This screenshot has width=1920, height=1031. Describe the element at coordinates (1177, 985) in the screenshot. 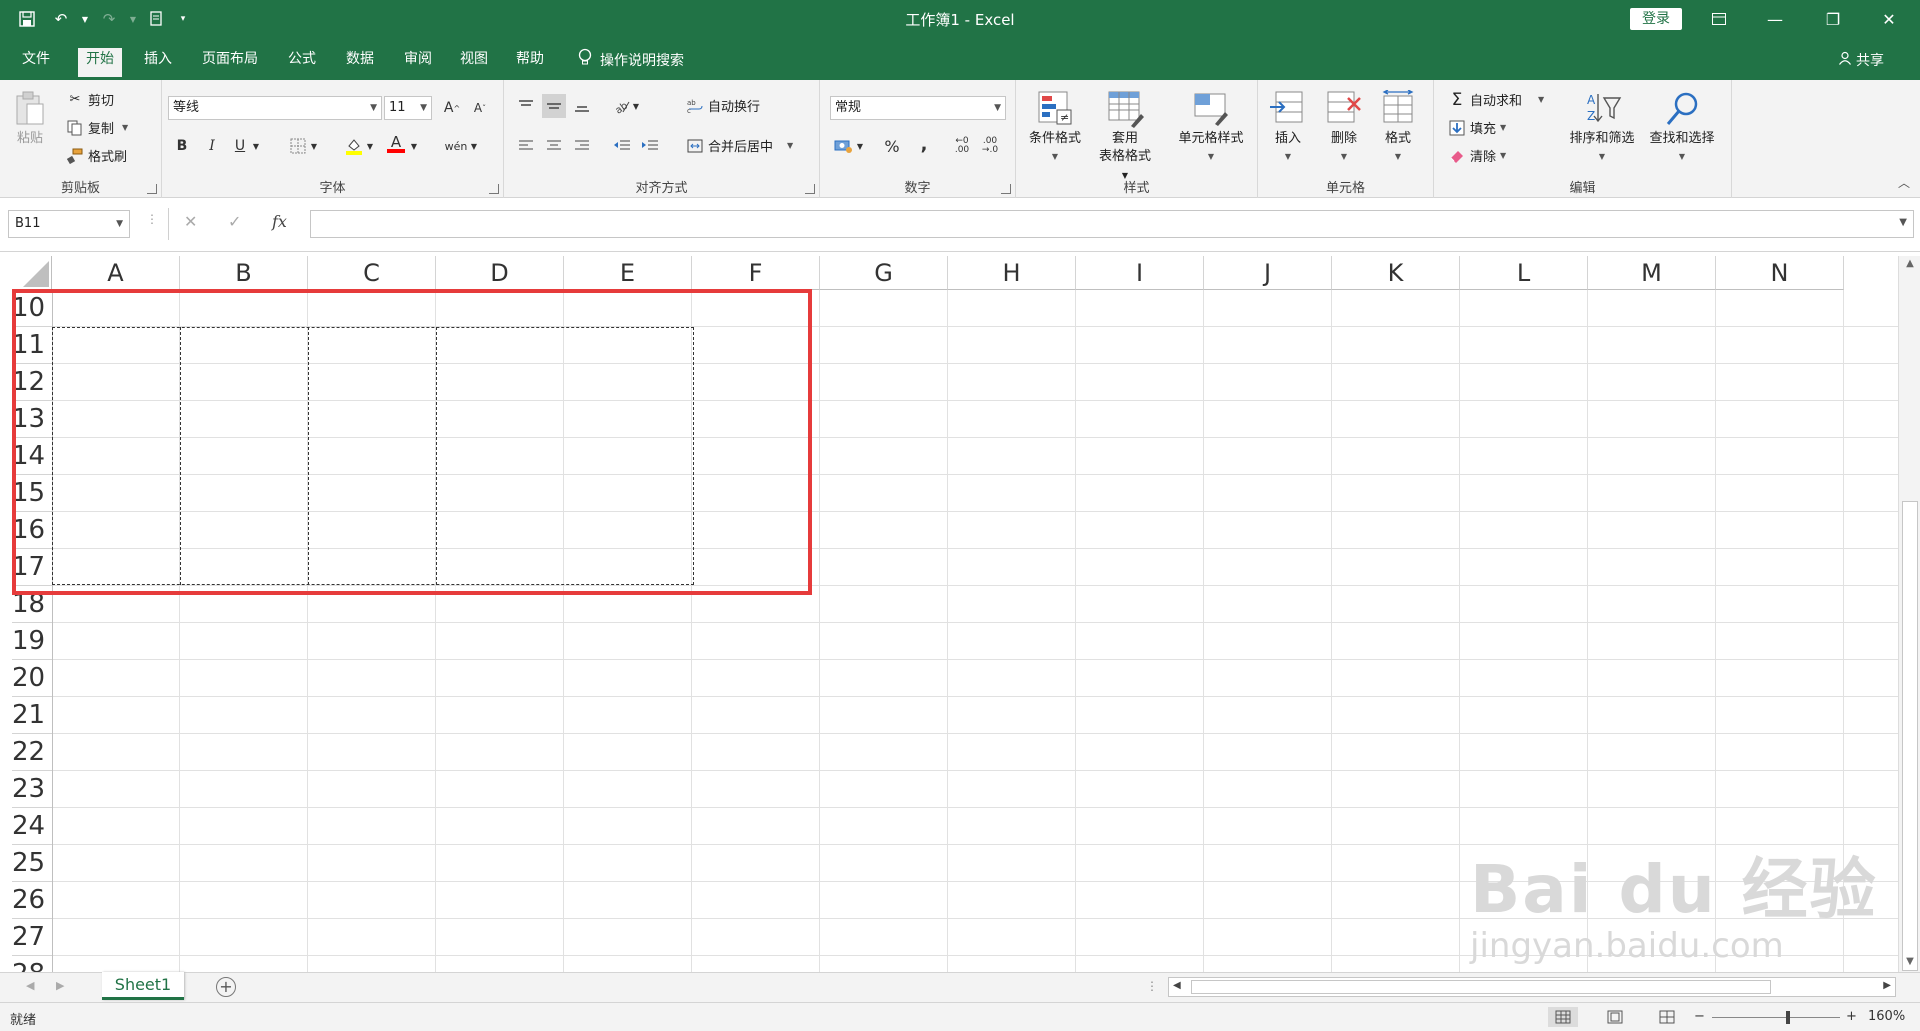

I see `scroll-left-icon: ◀` at that location.